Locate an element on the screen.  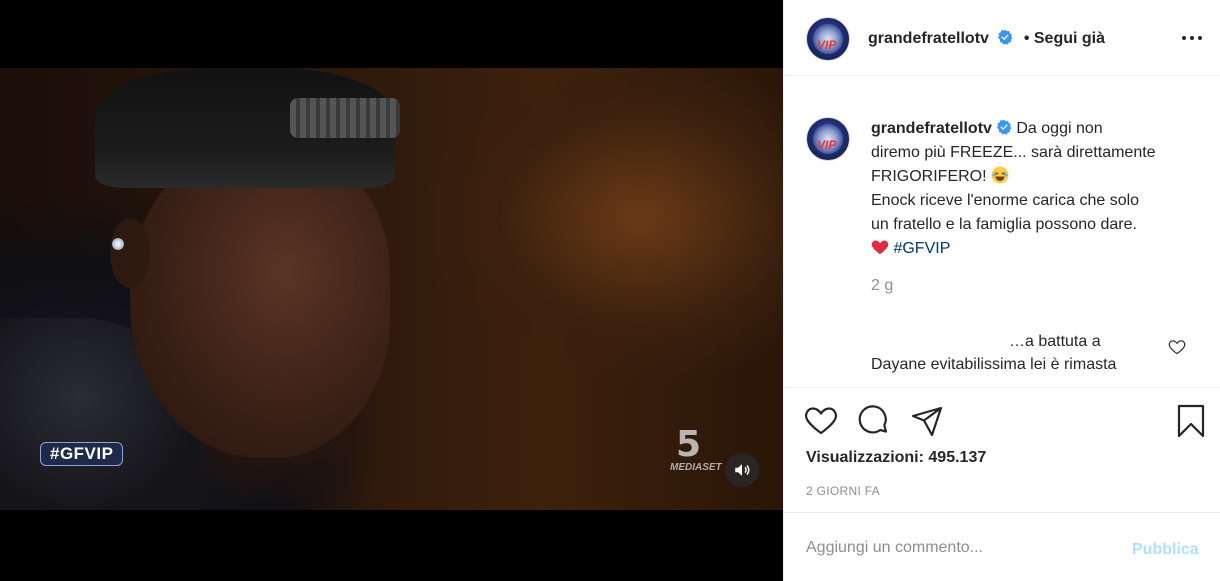
caption-line: Da oggi non is located at coordinates (1059, 128).